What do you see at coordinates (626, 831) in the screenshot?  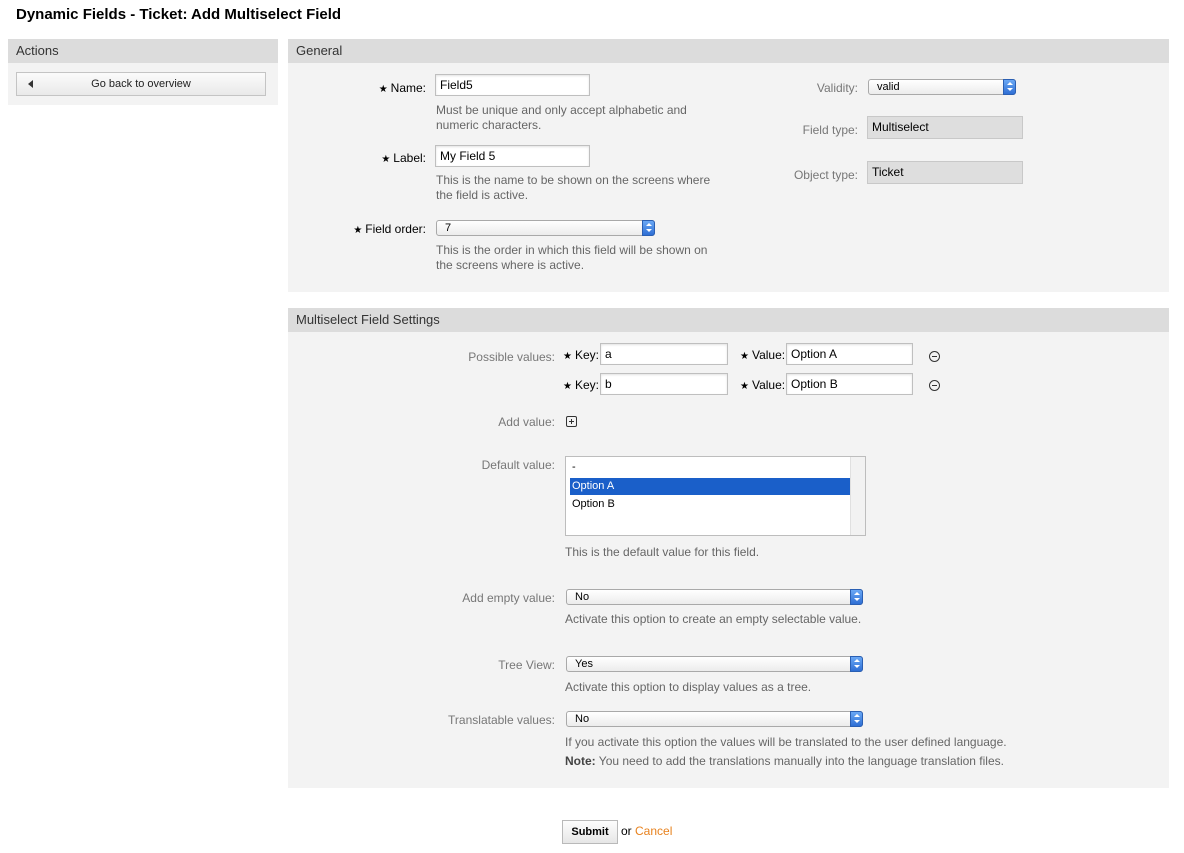 I see `or-text: or` at bounding box center [626, 831].